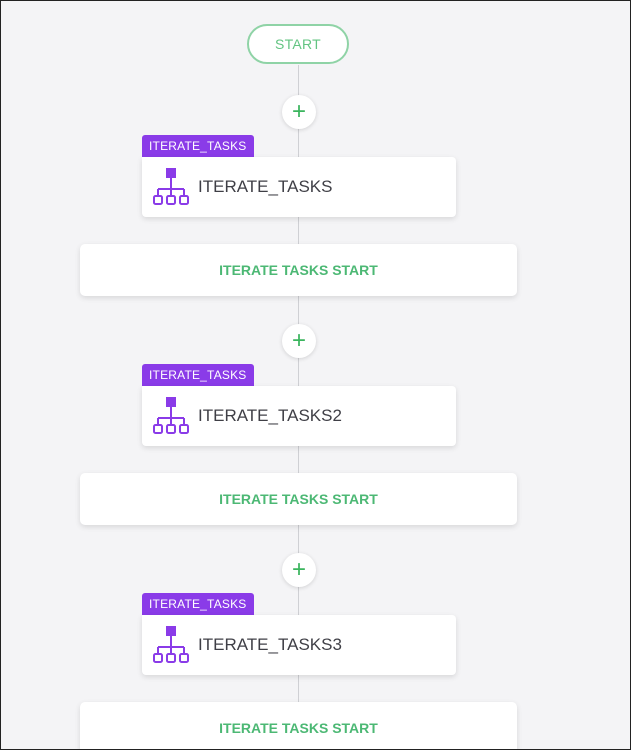 The width and height of the screenshot is (631, 750). I want to click on task-card: ITERATE_TASKS3, so click(299, 645).